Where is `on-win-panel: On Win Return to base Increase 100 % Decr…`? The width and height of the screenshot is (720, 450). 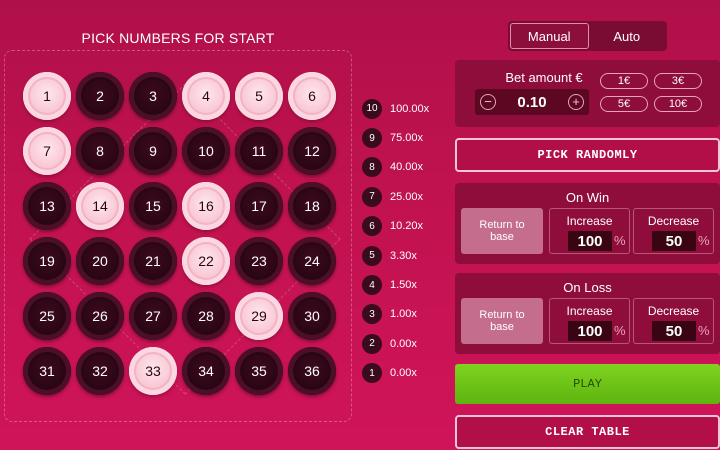 on-win-panel: On Win Return to base Increase 100 % Decr… is located at coordinates (587, 223).